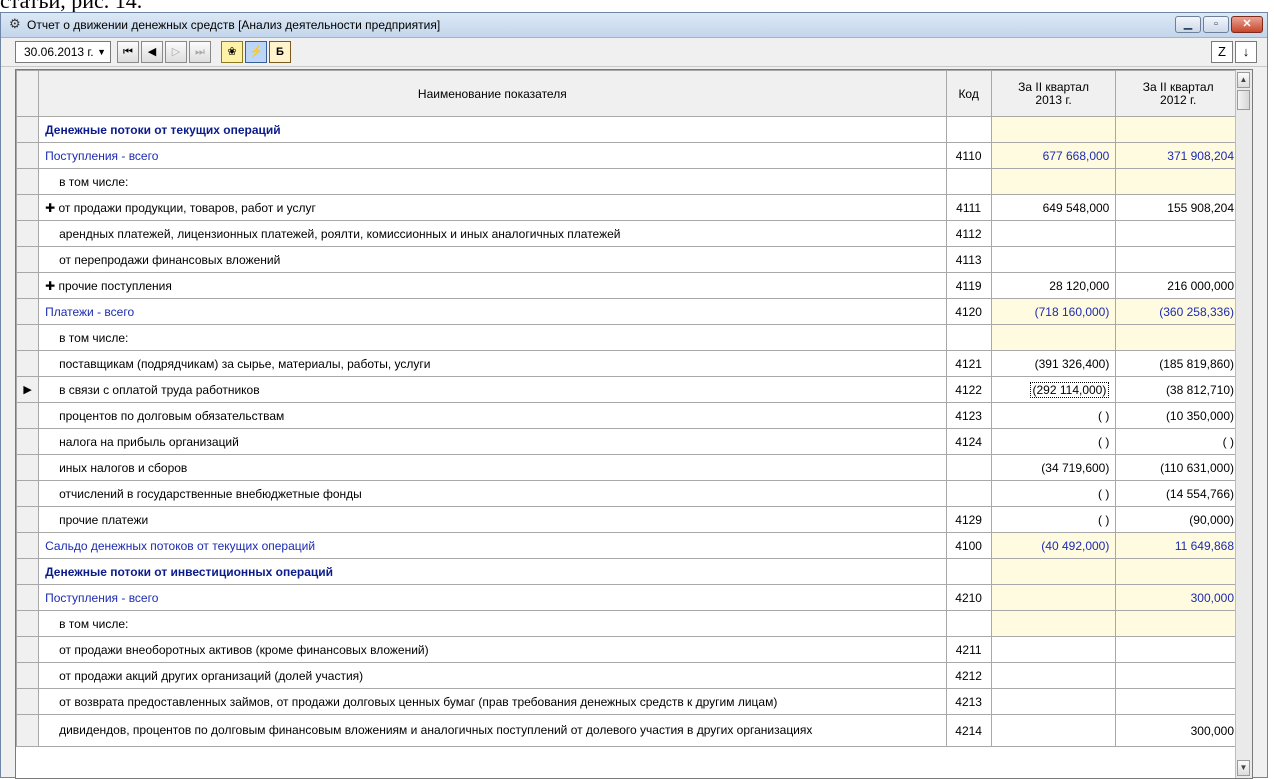 The width and height of the screenshot is (1274, 779). I want to click on vertical-scrollbar: ▲ ▼, so click(1243, 424).